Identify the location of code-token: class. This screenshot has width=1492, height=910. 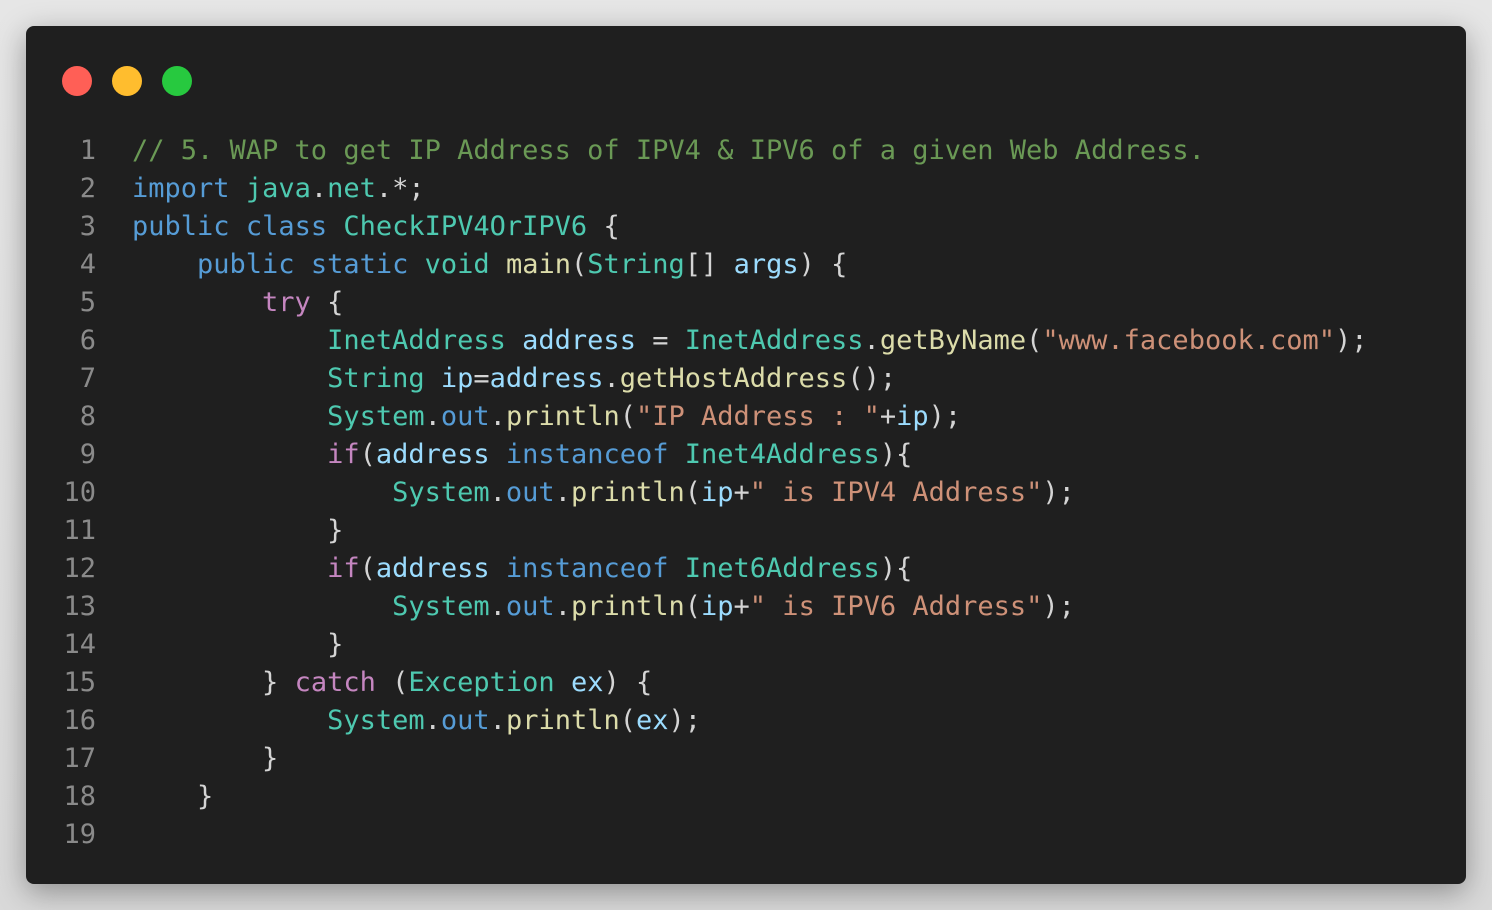
(286, 226).